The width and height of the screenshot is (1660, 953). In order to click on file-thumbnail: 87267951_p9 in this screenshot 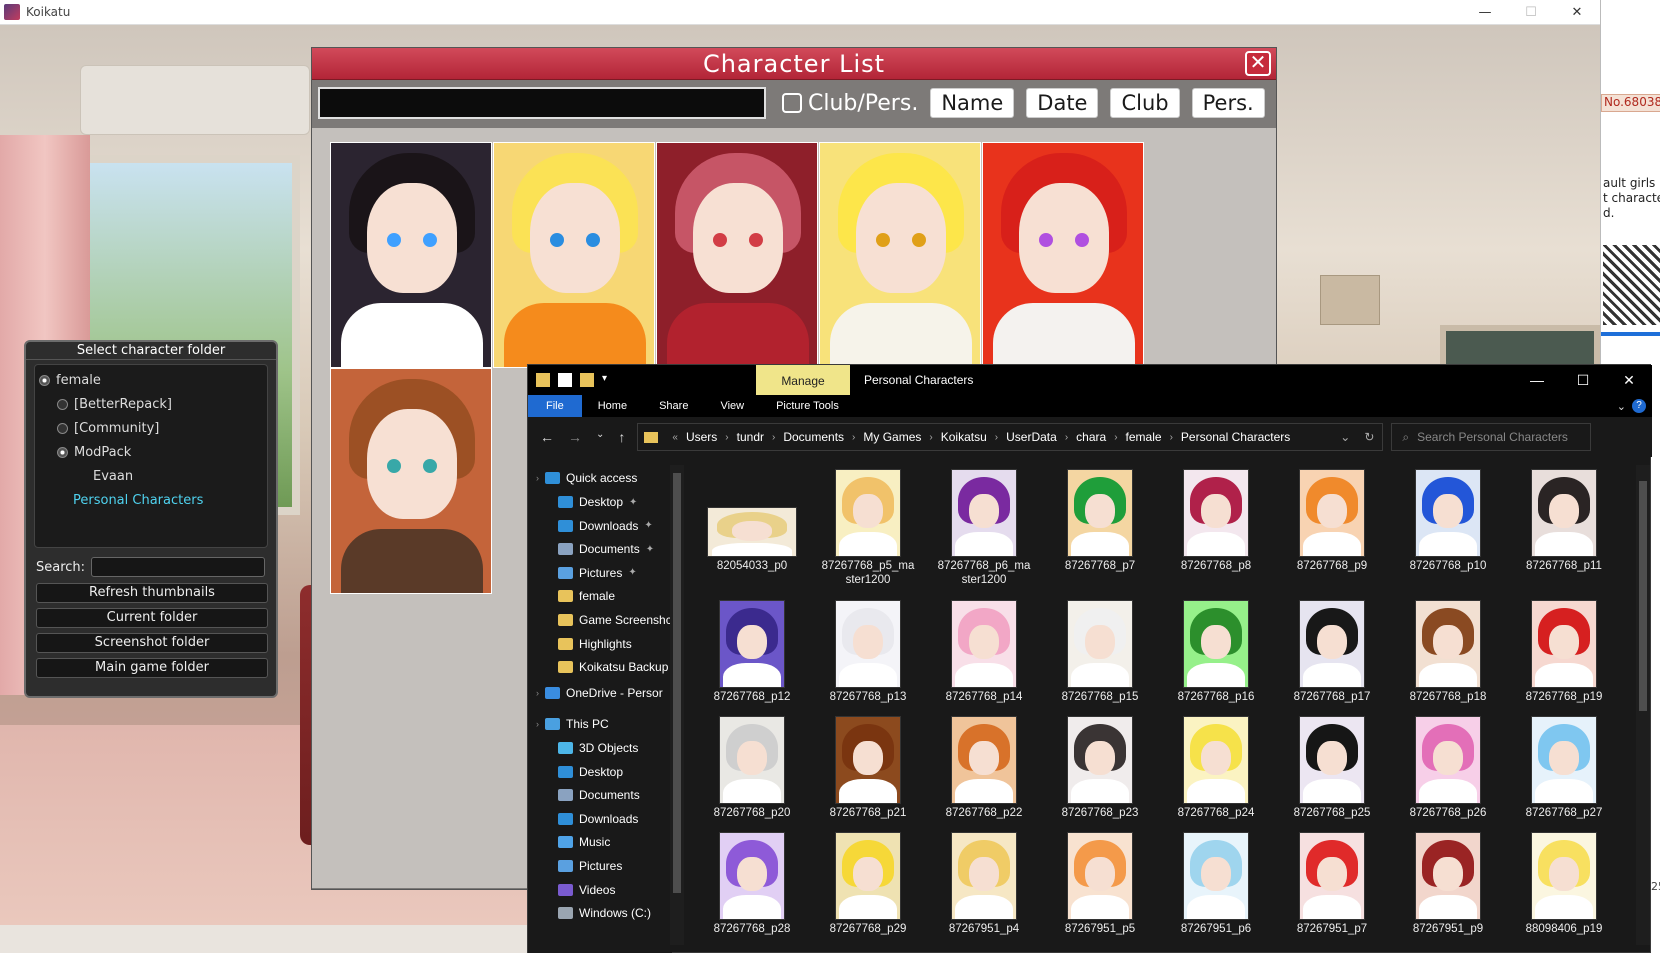, I will do `click(1448, 884)`.